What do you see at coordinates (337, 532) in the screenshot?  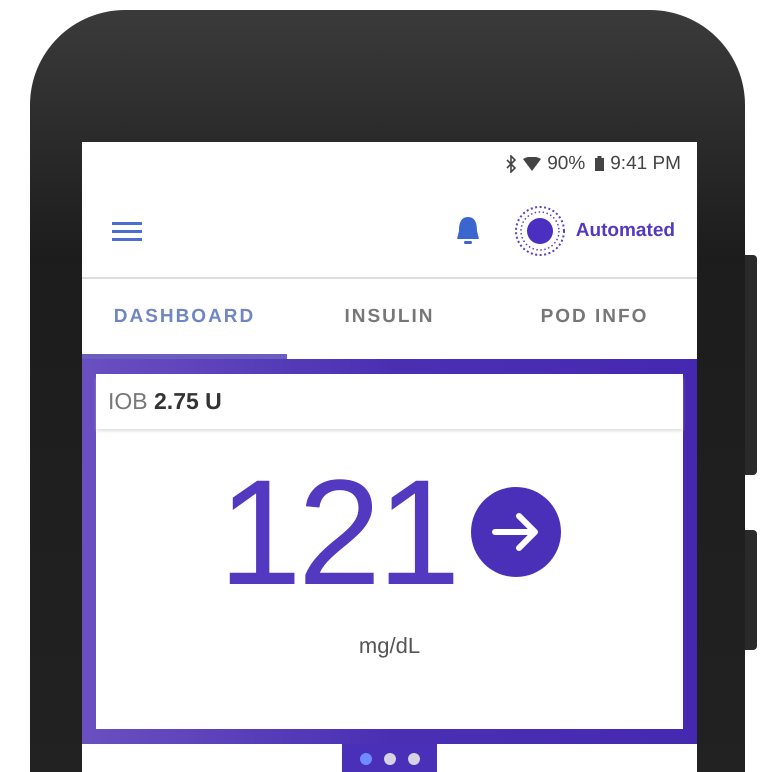 I see `glucose-value: 121` at bounding box center [337, 532].